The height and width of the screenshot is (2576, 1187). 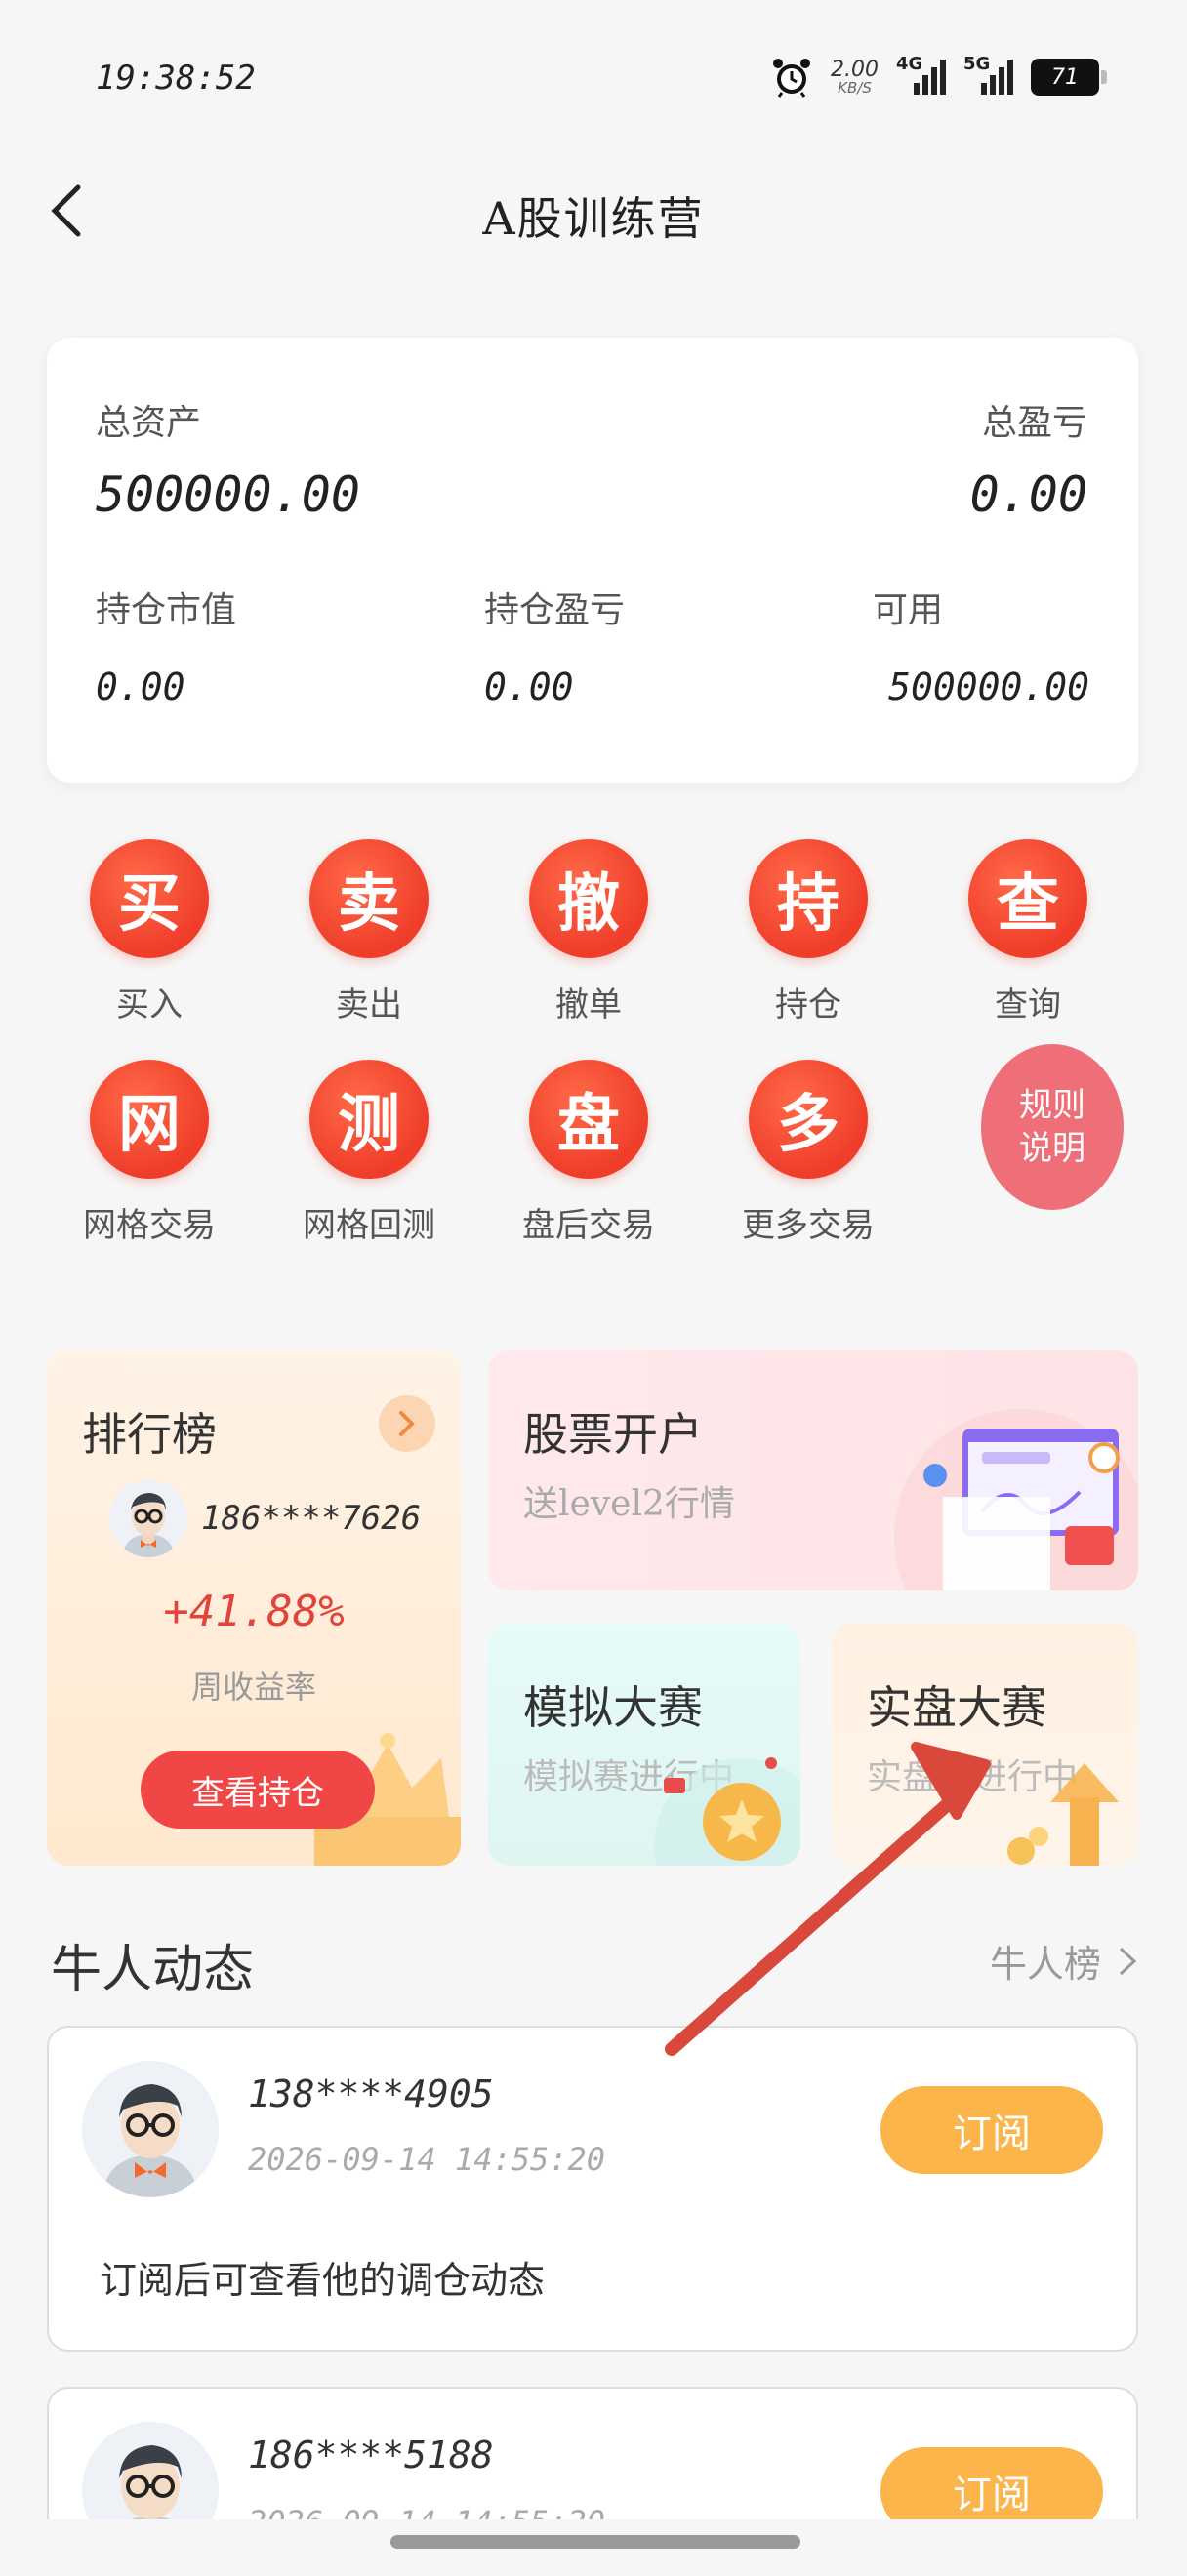 I want to click on grid-backtest-icon: 测, so click(x=369, y=1119).